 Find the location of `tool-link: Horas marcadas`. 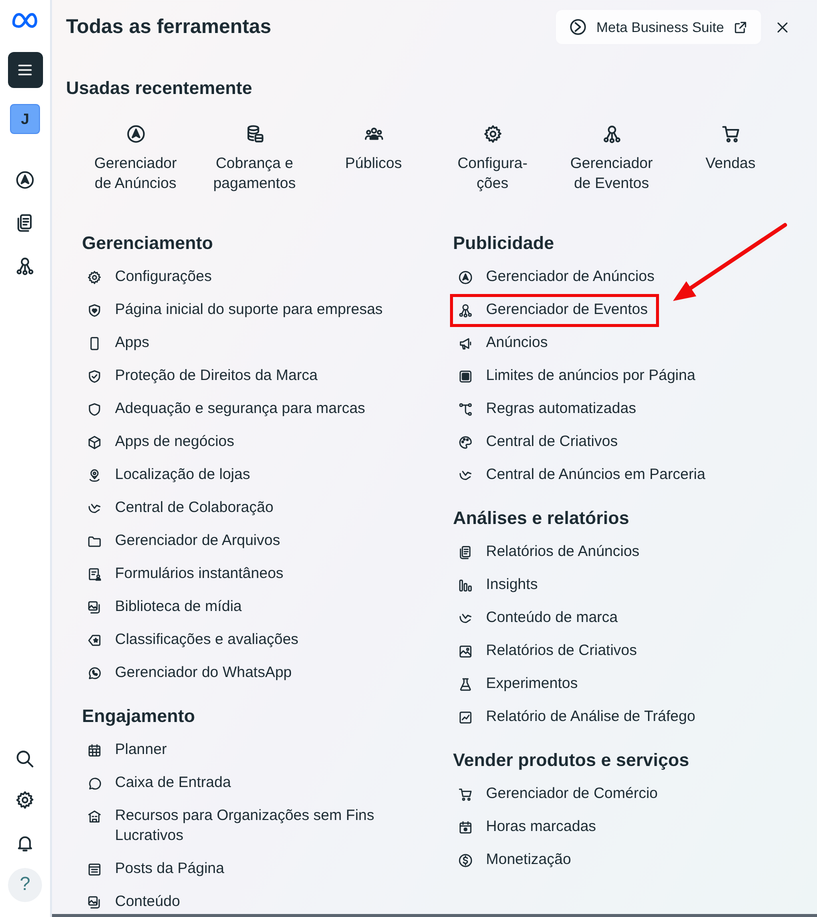

tool-link: Horas marcadas is located at coordinates (528, 827).